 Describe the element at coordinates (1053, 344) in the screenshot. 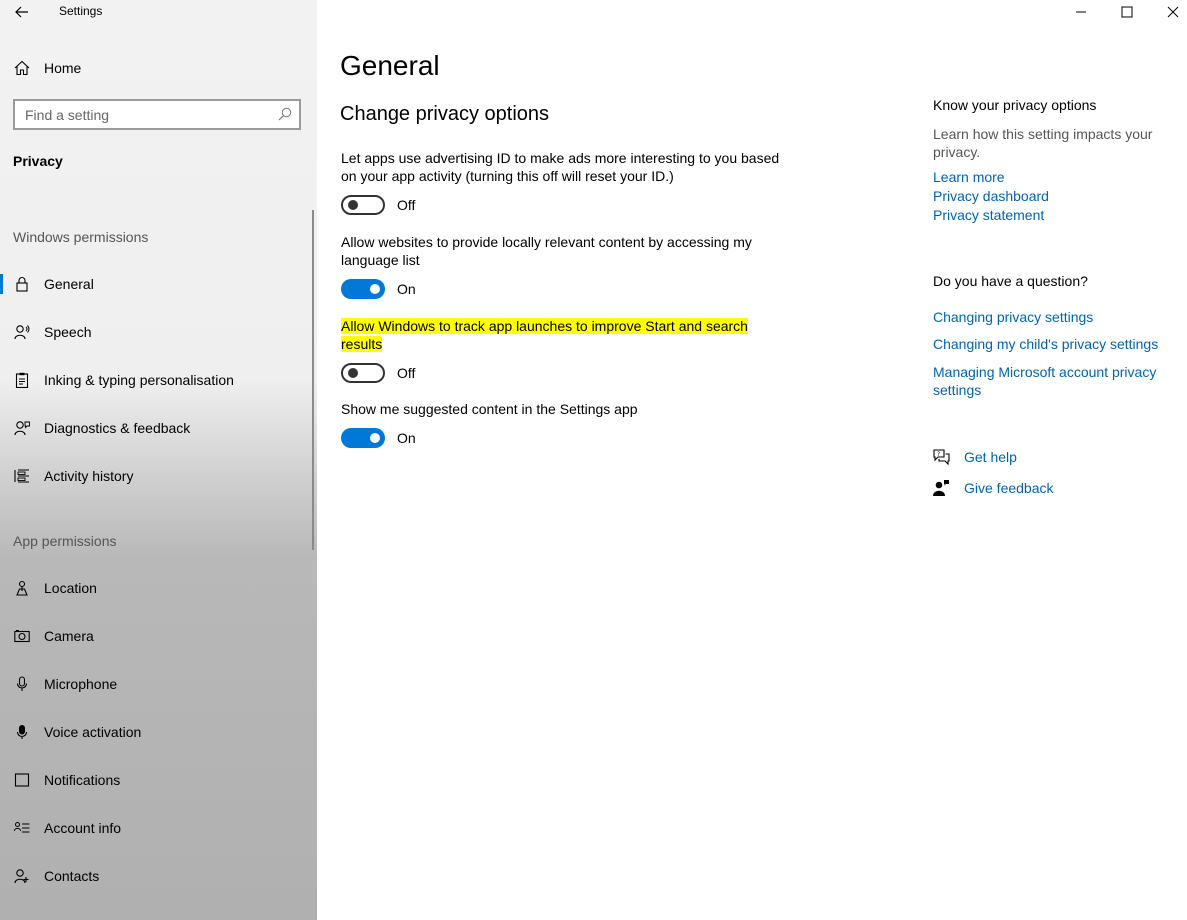

I see `changing-child-privacy-link: Changing my child's privacy settings` at that location.